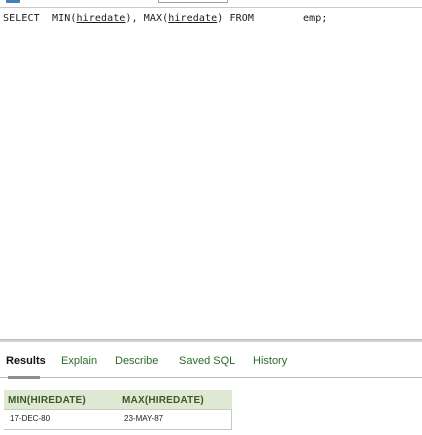  Describe the element at coordinates (101, 18) in the screenshot. I see `sql-column-1: hiredate` at that location.